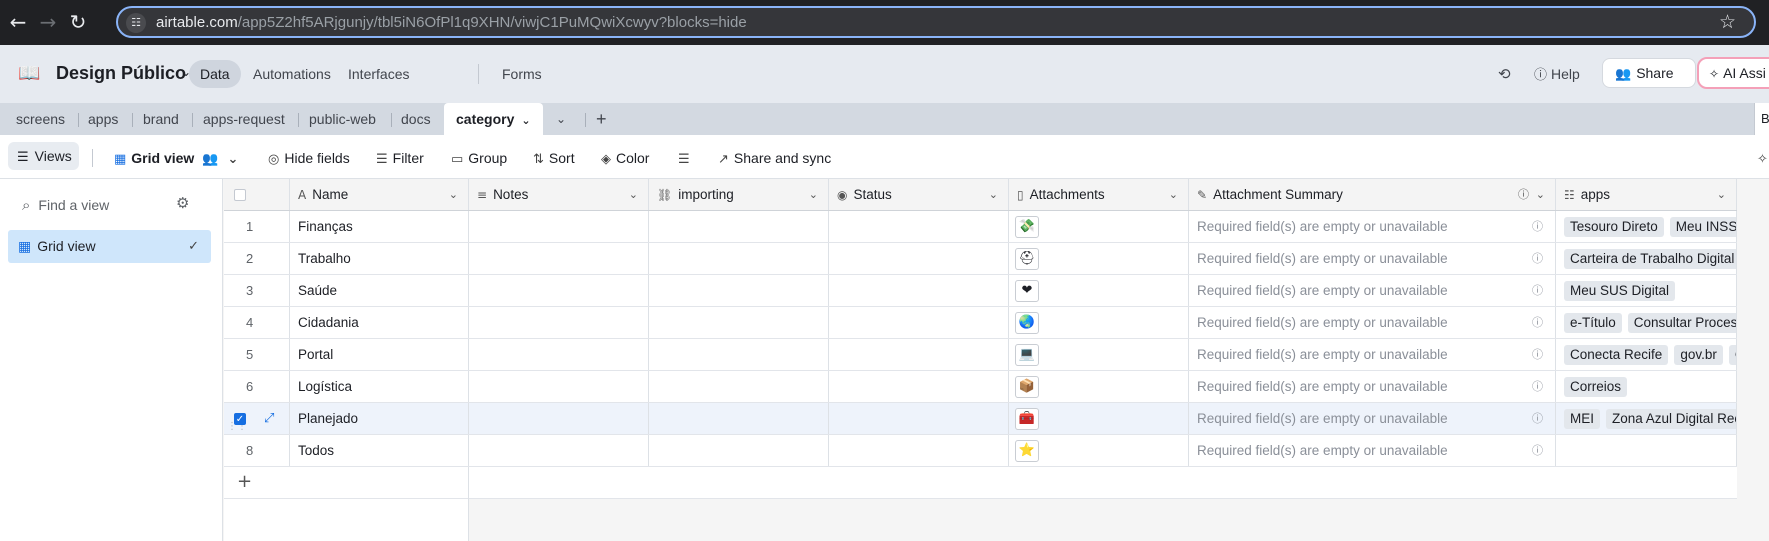  I want to click on apps-cell: e-TítuloConsultar Processo, so click(1646, 322).